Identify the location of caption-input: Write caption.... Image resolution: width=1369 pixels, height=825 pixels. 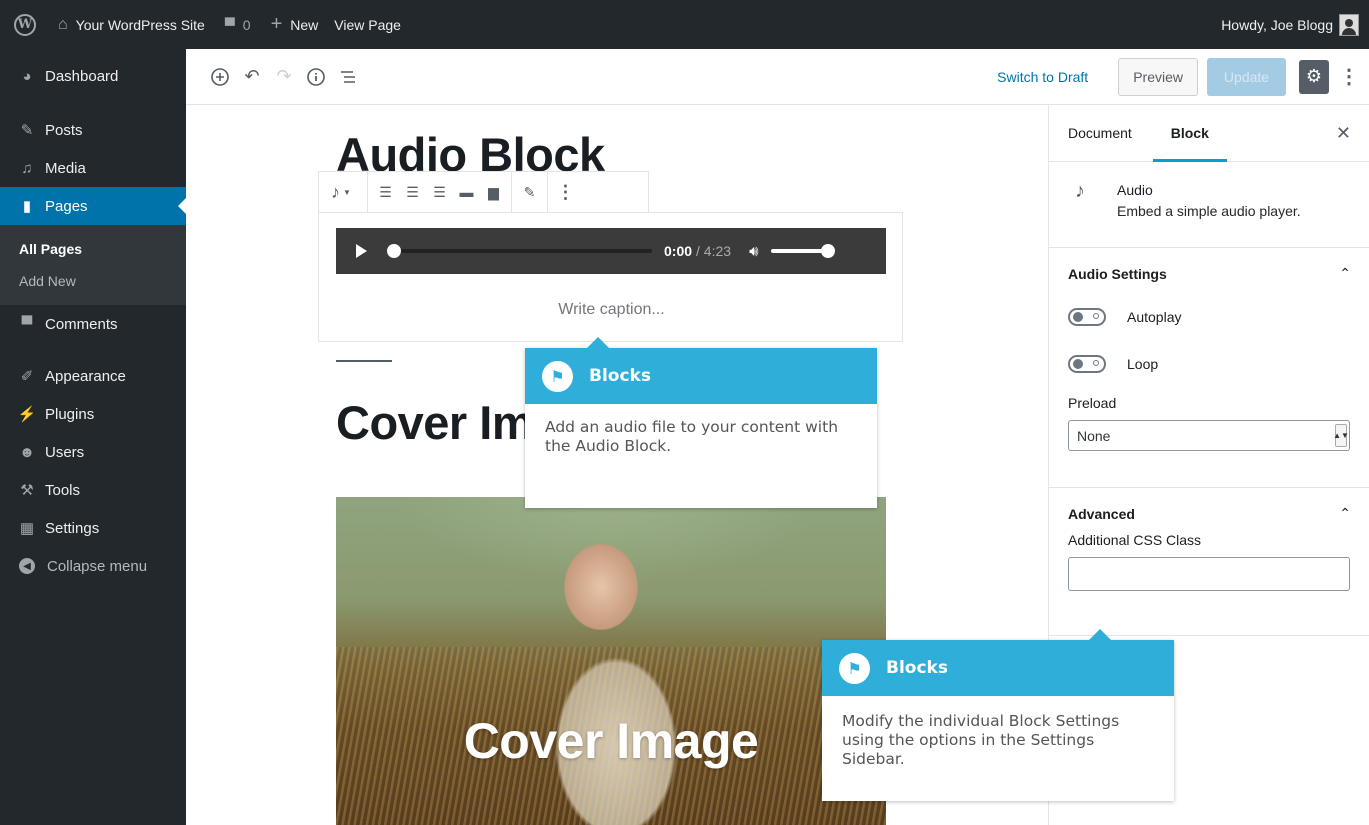
(611, 310).